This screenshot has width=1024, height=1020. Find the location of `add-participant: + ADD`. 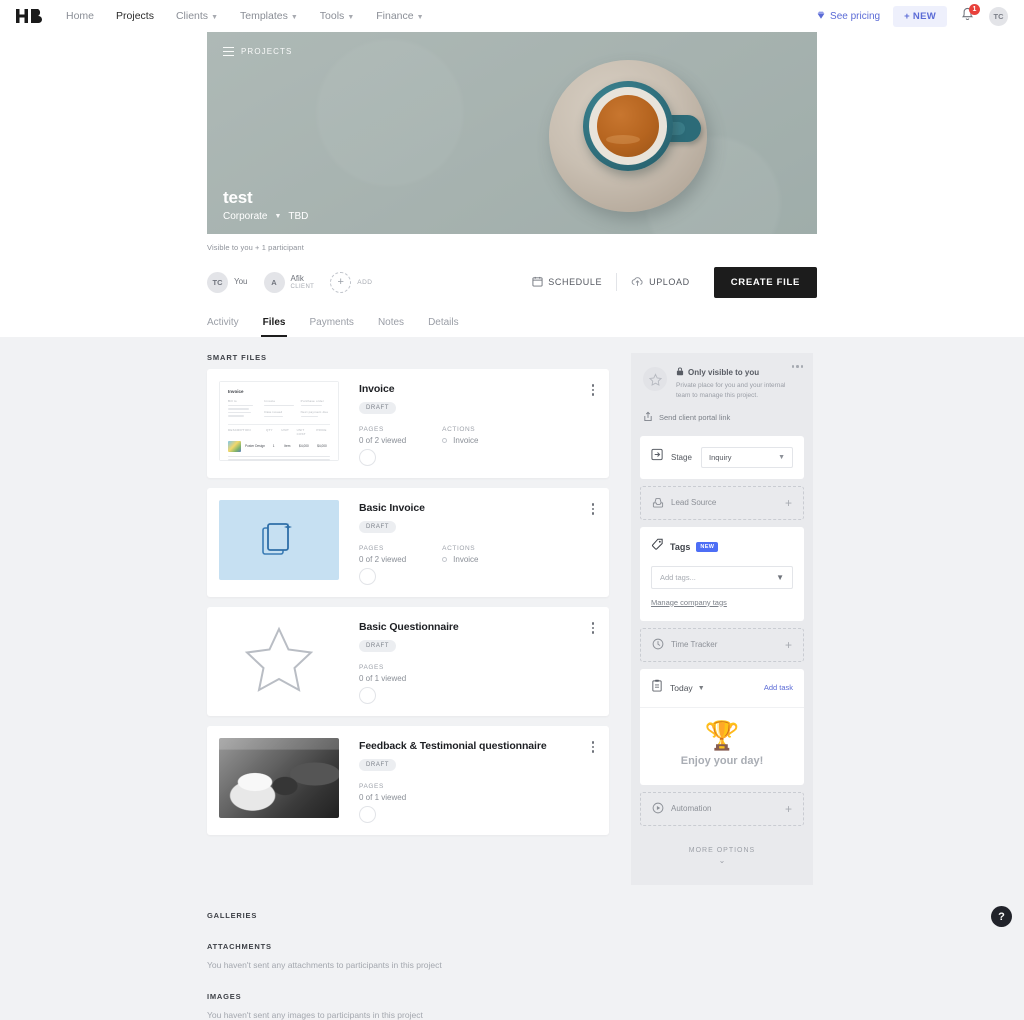

add-participant: + ADD is located at coordinates (351, 282).